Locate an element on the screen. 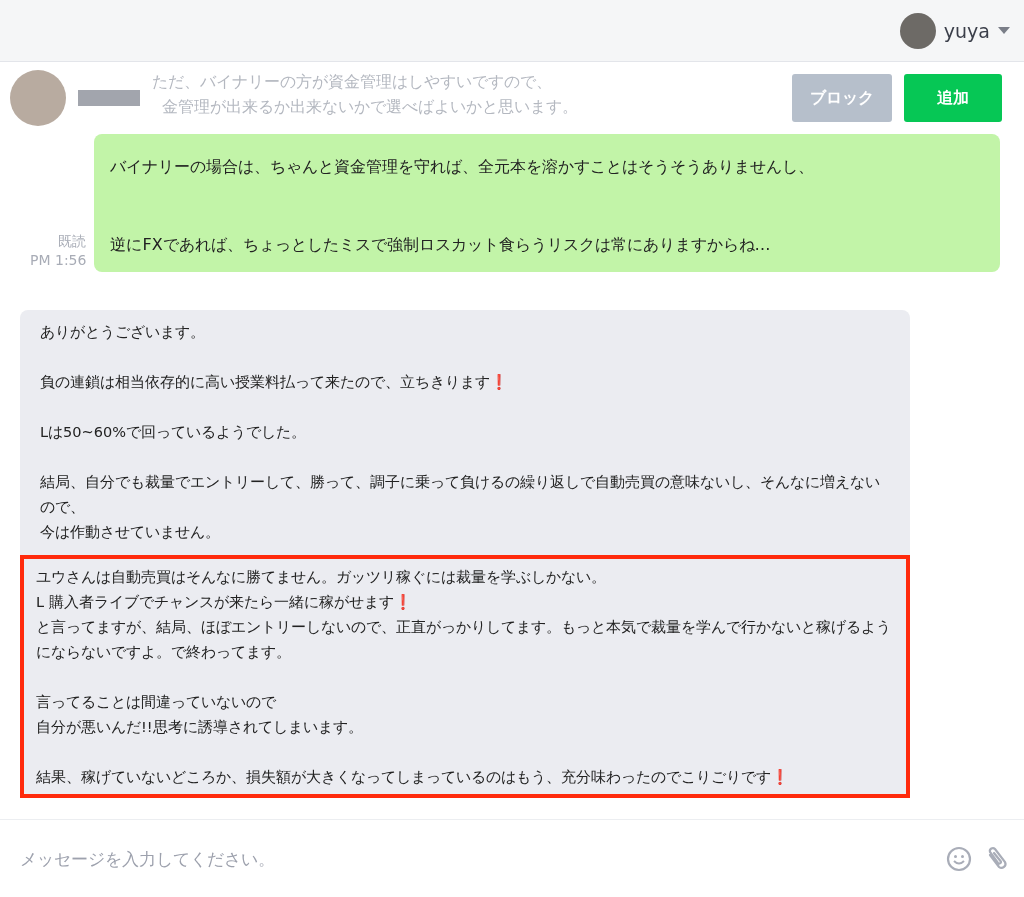 This screenshot has height=897, width=1024. read-status: 既読 is located at coordinates (72, 241).